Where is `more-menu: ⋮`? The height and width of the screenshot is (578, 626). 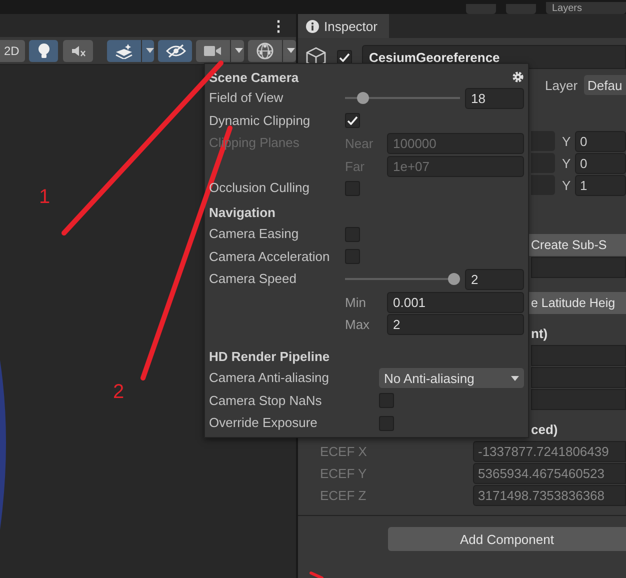
more-menu: ⋮ is located at coordinates (278, 25).